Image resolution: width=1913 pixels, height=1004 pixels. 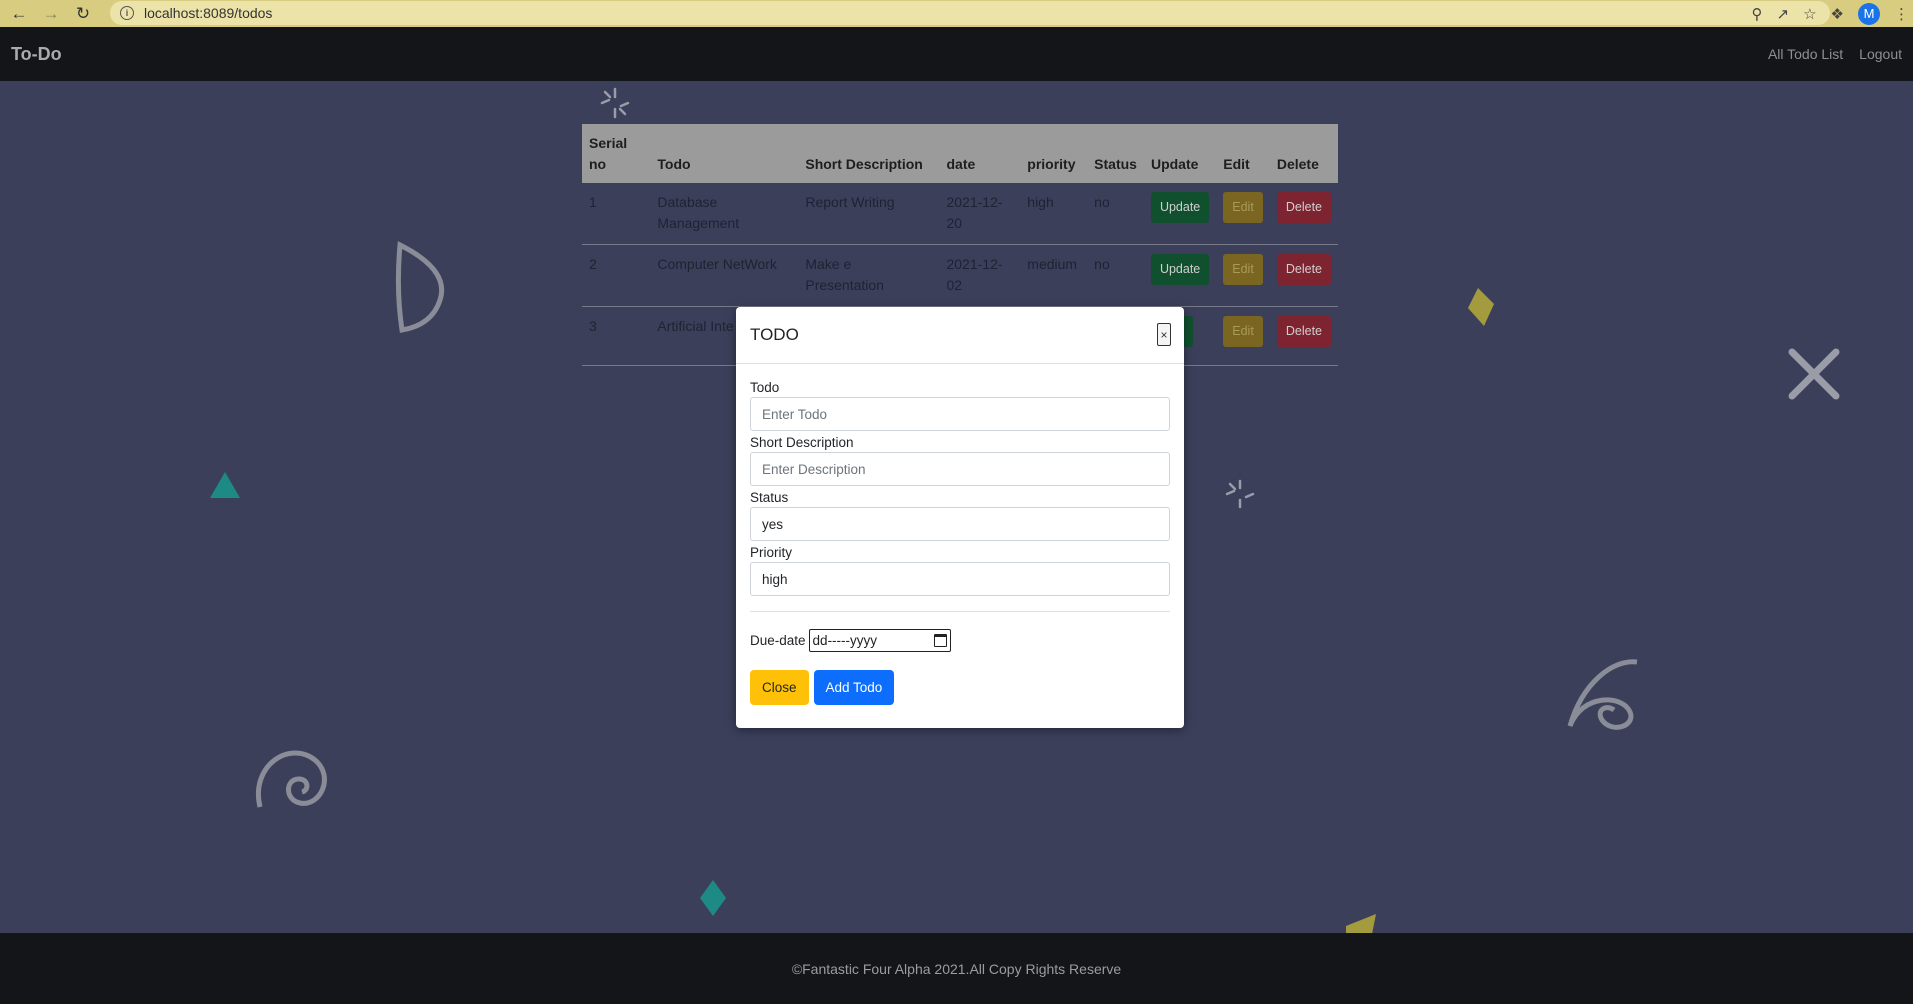 I want to click on share-icon: ↗, so click(x=1783, y=14).